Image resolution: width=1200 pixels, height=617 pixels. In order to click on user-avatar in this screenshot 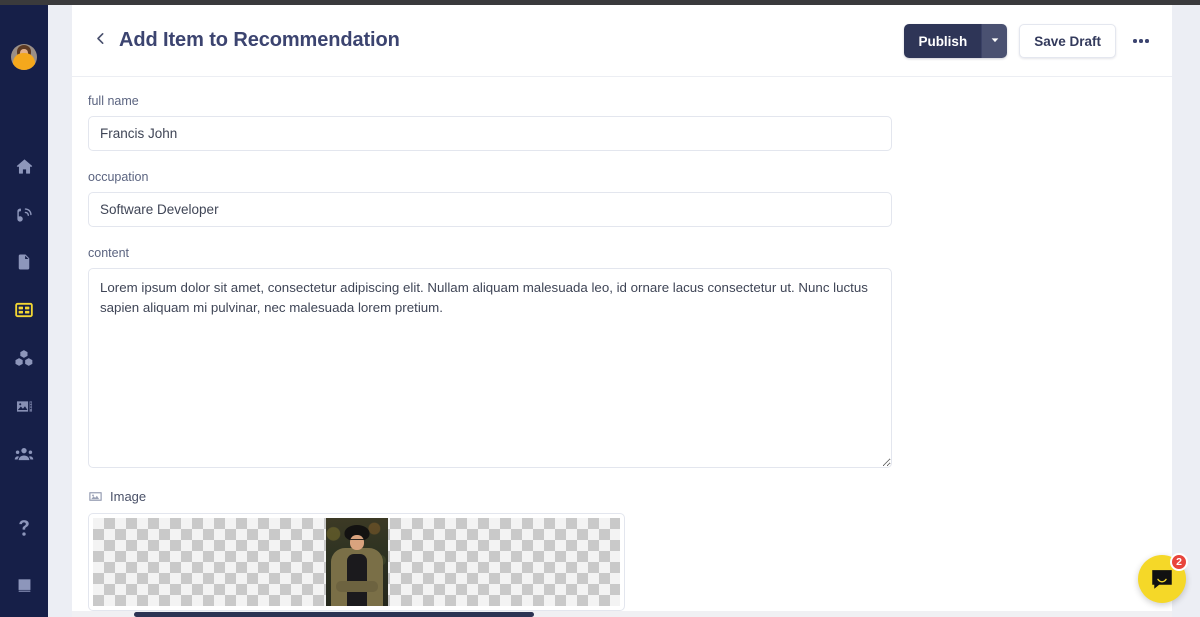, I will do `click(24, 57)`.